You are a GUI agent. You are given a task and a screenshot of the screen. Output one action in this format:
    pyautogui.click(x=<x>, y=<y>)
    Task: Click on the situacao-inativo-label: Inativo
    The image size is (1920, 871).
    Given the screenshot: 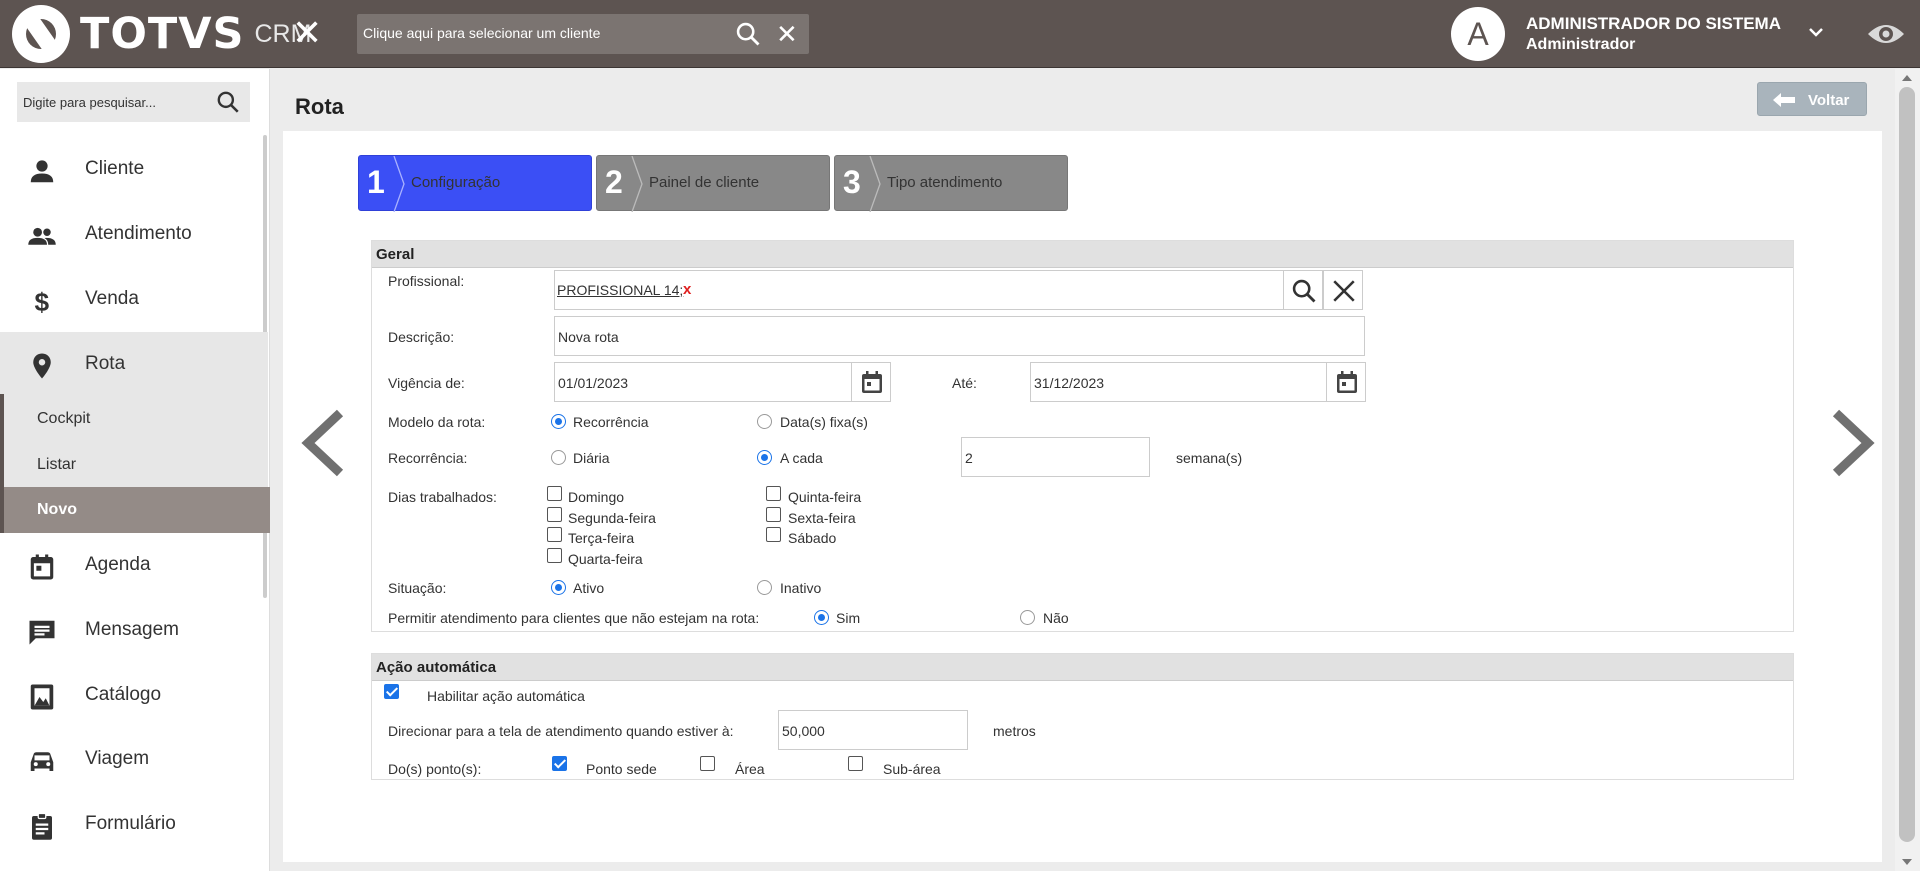 What is the action you would take?
    pyautogui.click(x=801, y=588)
    